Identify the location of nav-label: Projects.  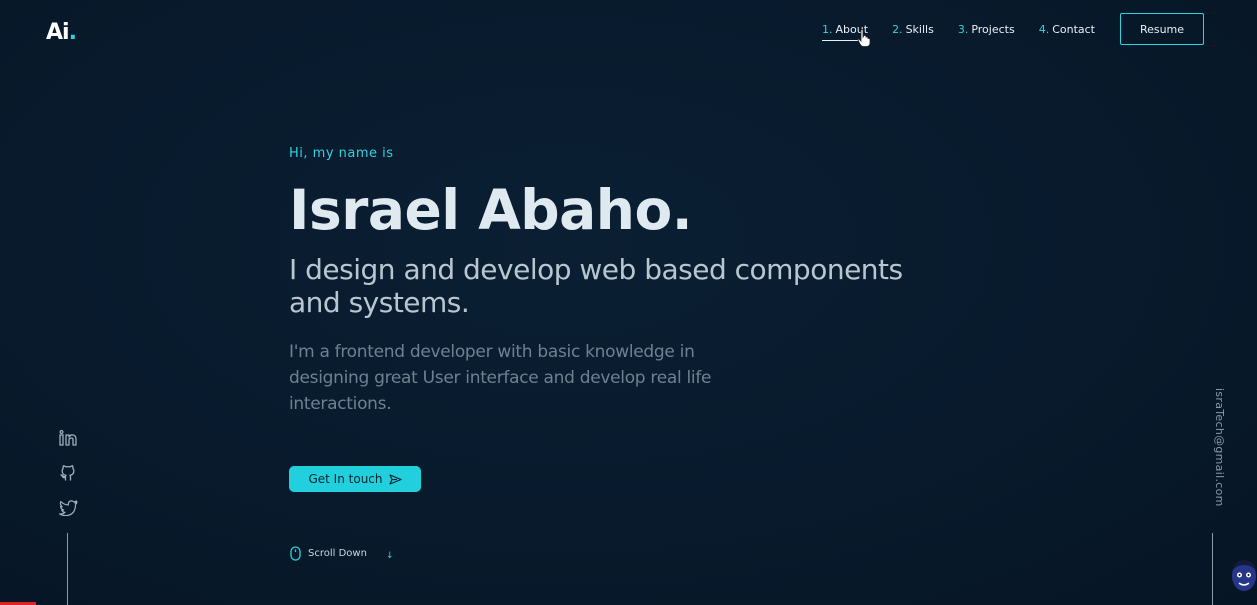
(993, 29).